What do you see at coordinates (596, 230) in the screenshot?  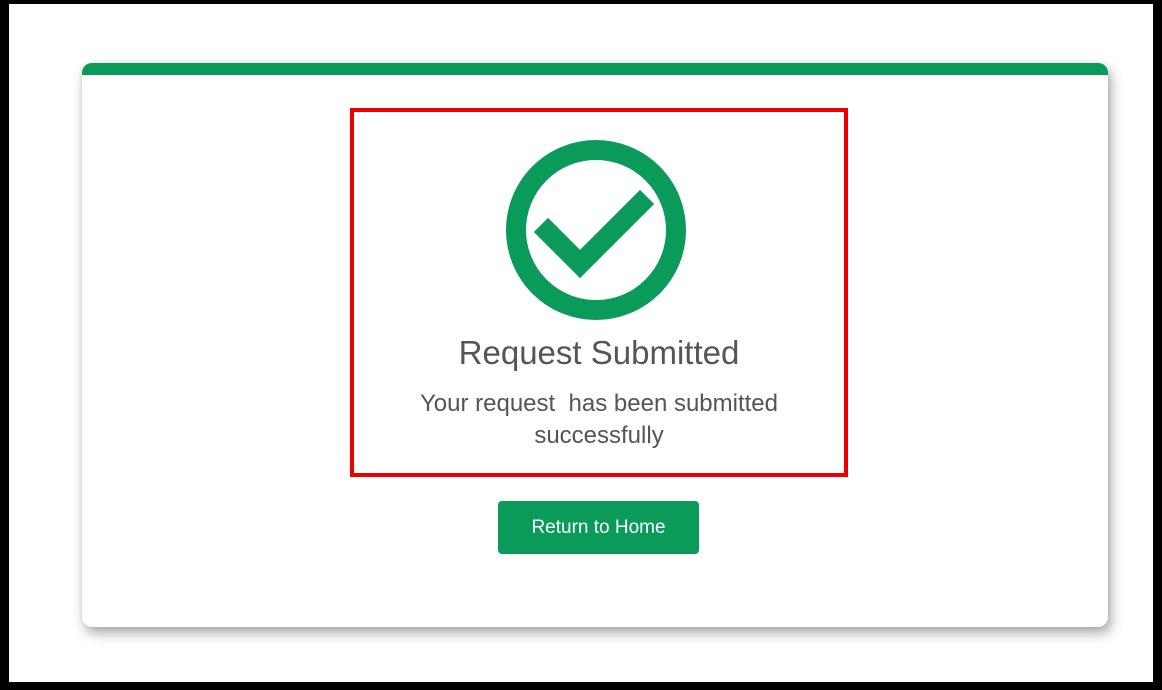 I see `check-circle-icon` at bounding box center [596, 230].